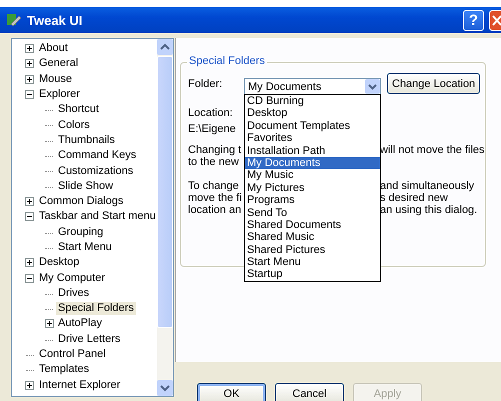 The height and width of the screenshot is (401, 501). What do you see at coordinates (312, 237) in the screenshot?
I see `dropdown-option: Shared Music` at bounding box center [312, 237].